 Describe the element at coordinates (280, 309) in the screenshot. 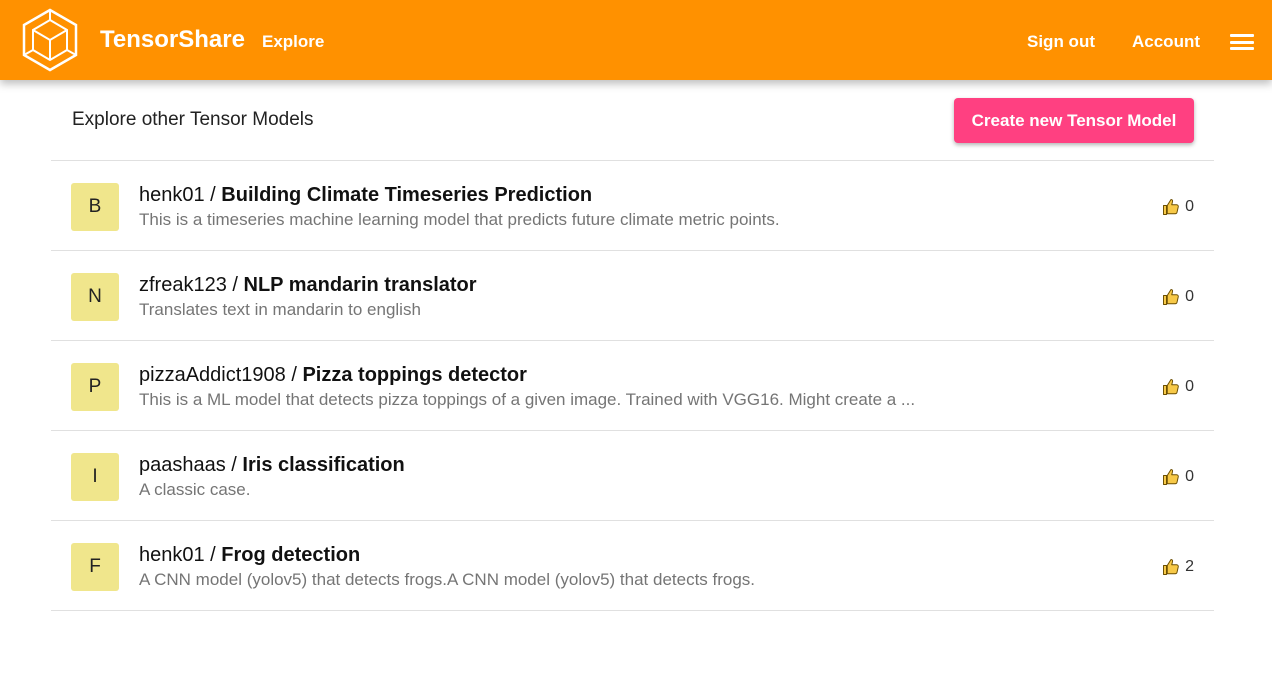

I see `model-description: Translates text in mandarin to english` at that location.